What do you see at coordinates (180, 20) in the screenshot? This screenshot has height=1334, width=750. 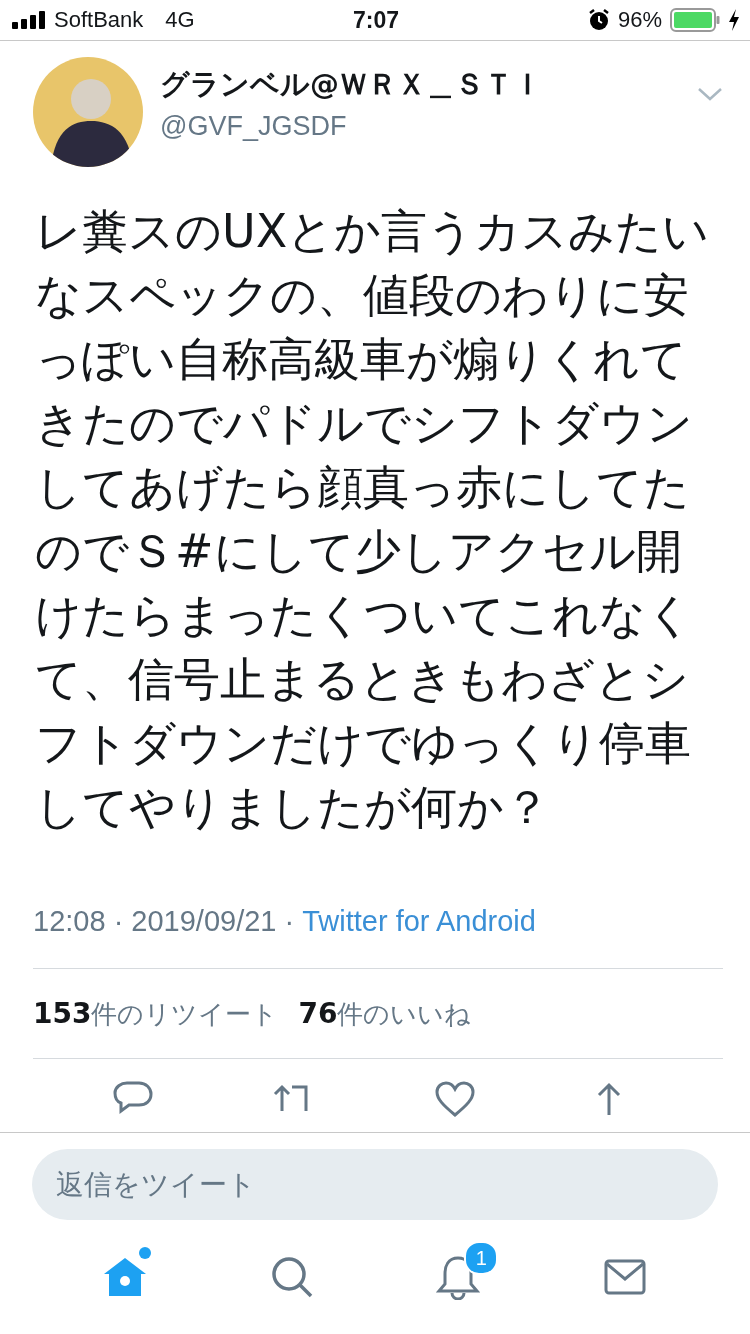 I see `network-type: 4G` at bounding box center [180, 20].